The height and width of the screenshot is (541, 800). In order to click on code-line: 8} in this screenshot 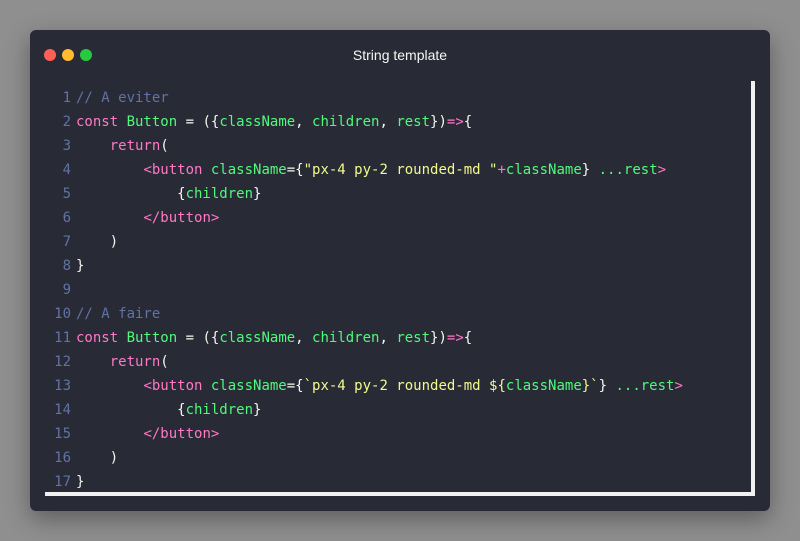, I will do `click(390, 266)`.